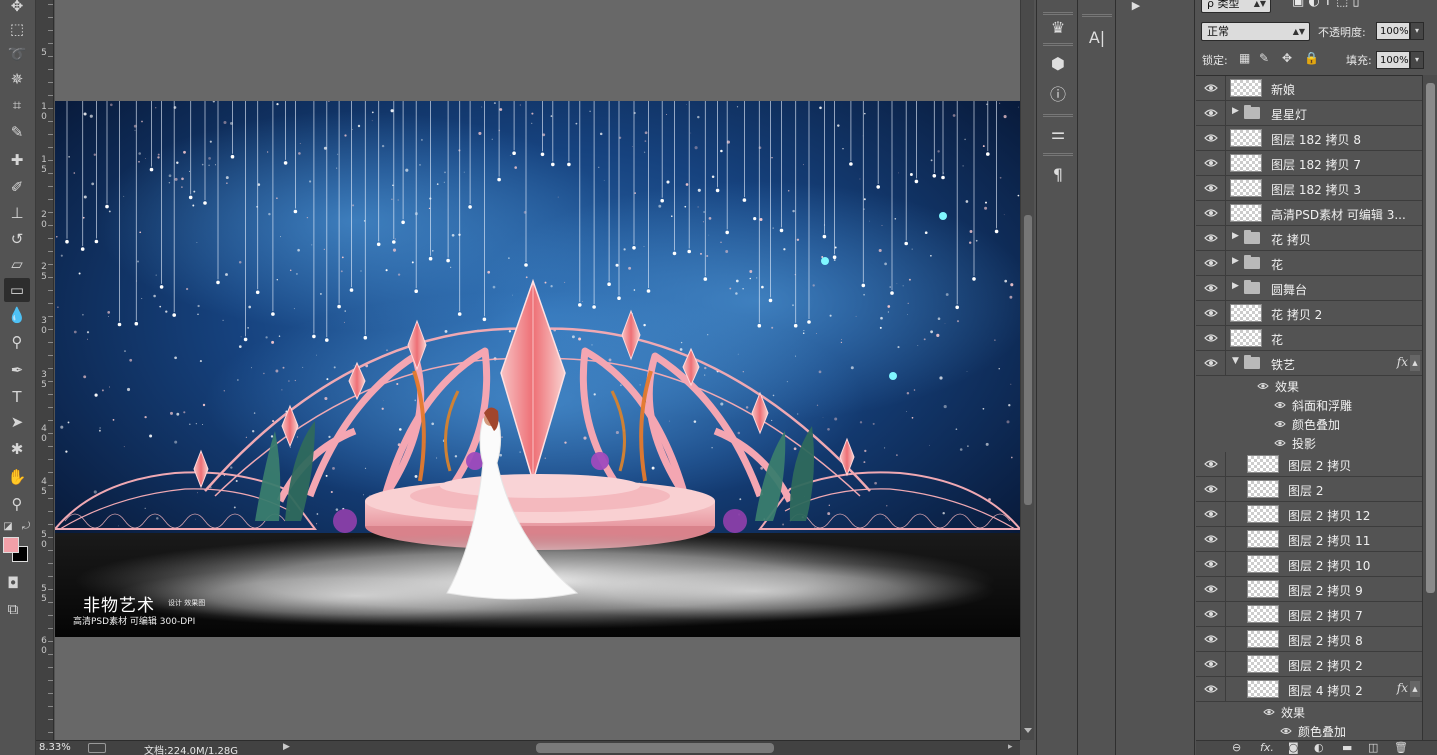 Image resolution: width=1437 pixels, height=755 pixels. Describe the element at coordinates (1309, 338) in the screenshot. I see `layer-row: 花` at that location.